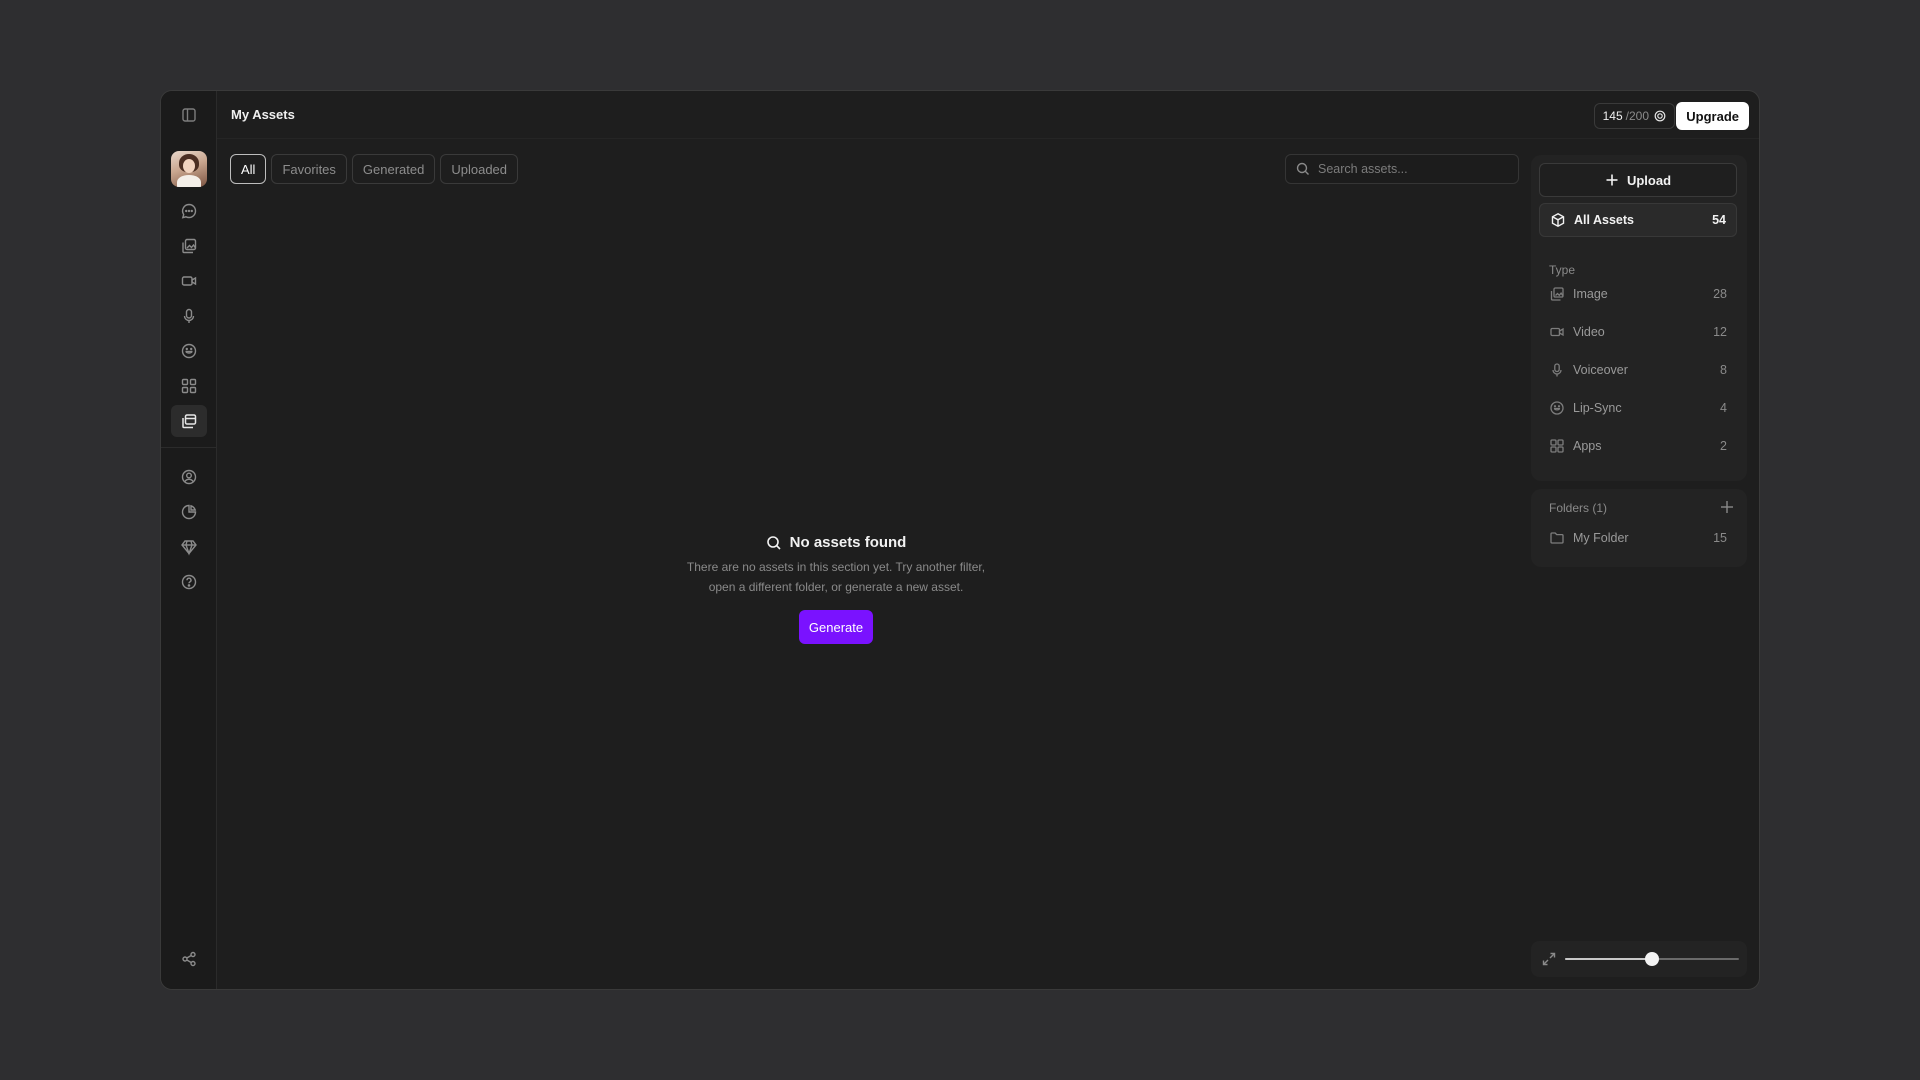 The height and width of the screenshot is (1080, 1920). What do you see at coordinates (1578, 508) in the screenshot?
I see `folders-section-label: Folders (1)` at bounding box center [1578, 508].